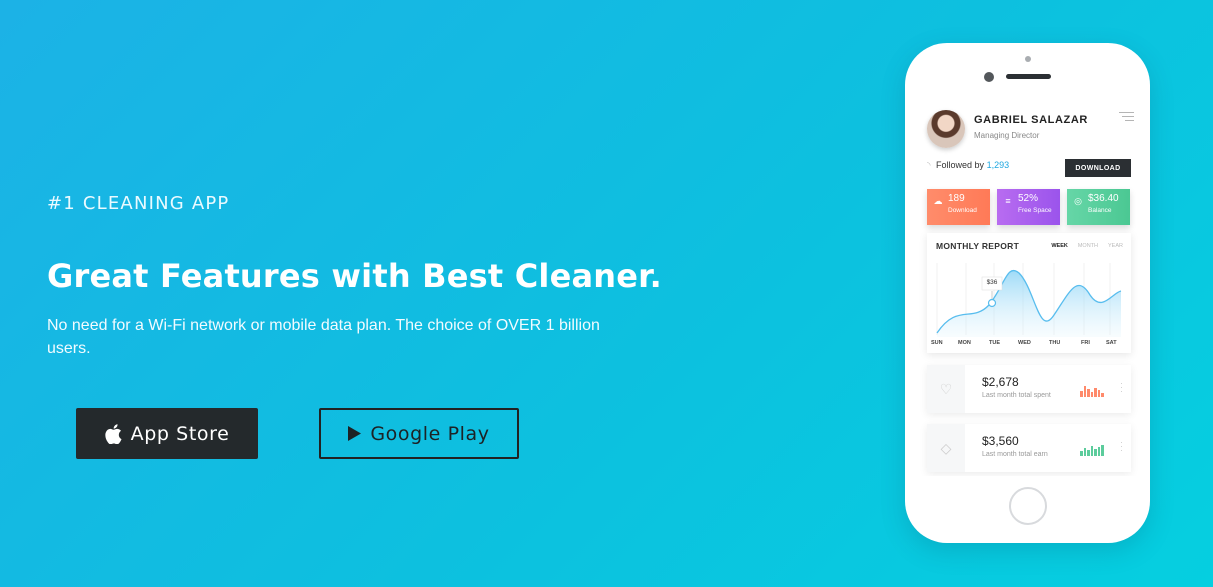 This screenshot has height=587, width=1213. What do you see at coordinates (1008, 201) in the screenshot?
I see `database-icon: ≡` at bounding box center [1008, 201].